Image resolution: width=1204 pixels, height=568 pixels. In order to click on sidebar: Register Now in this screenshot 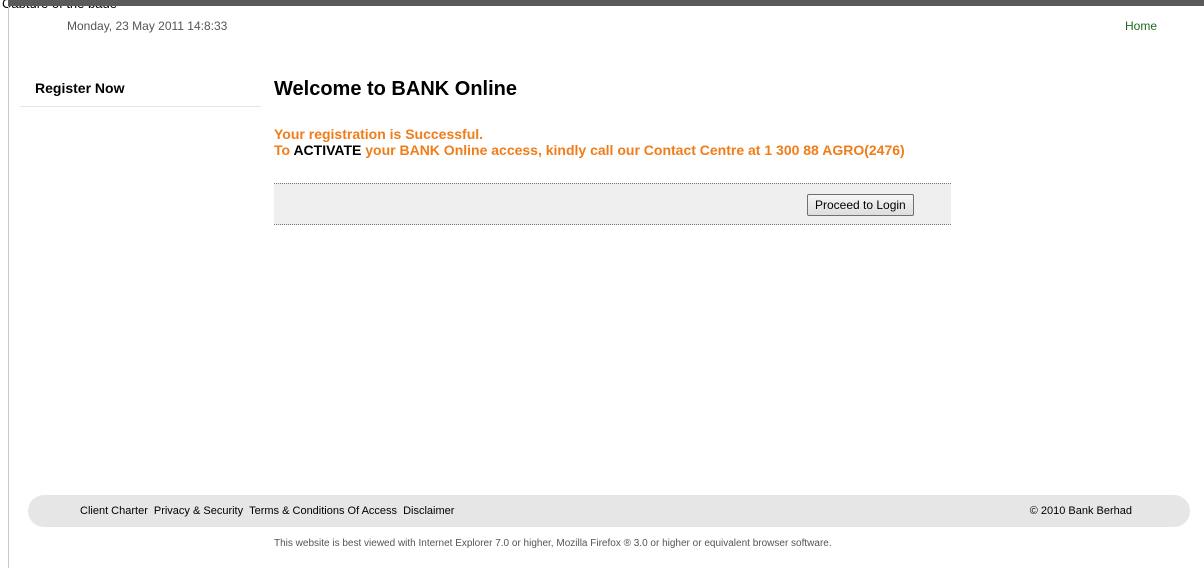, I will do `click(140, 92)`.